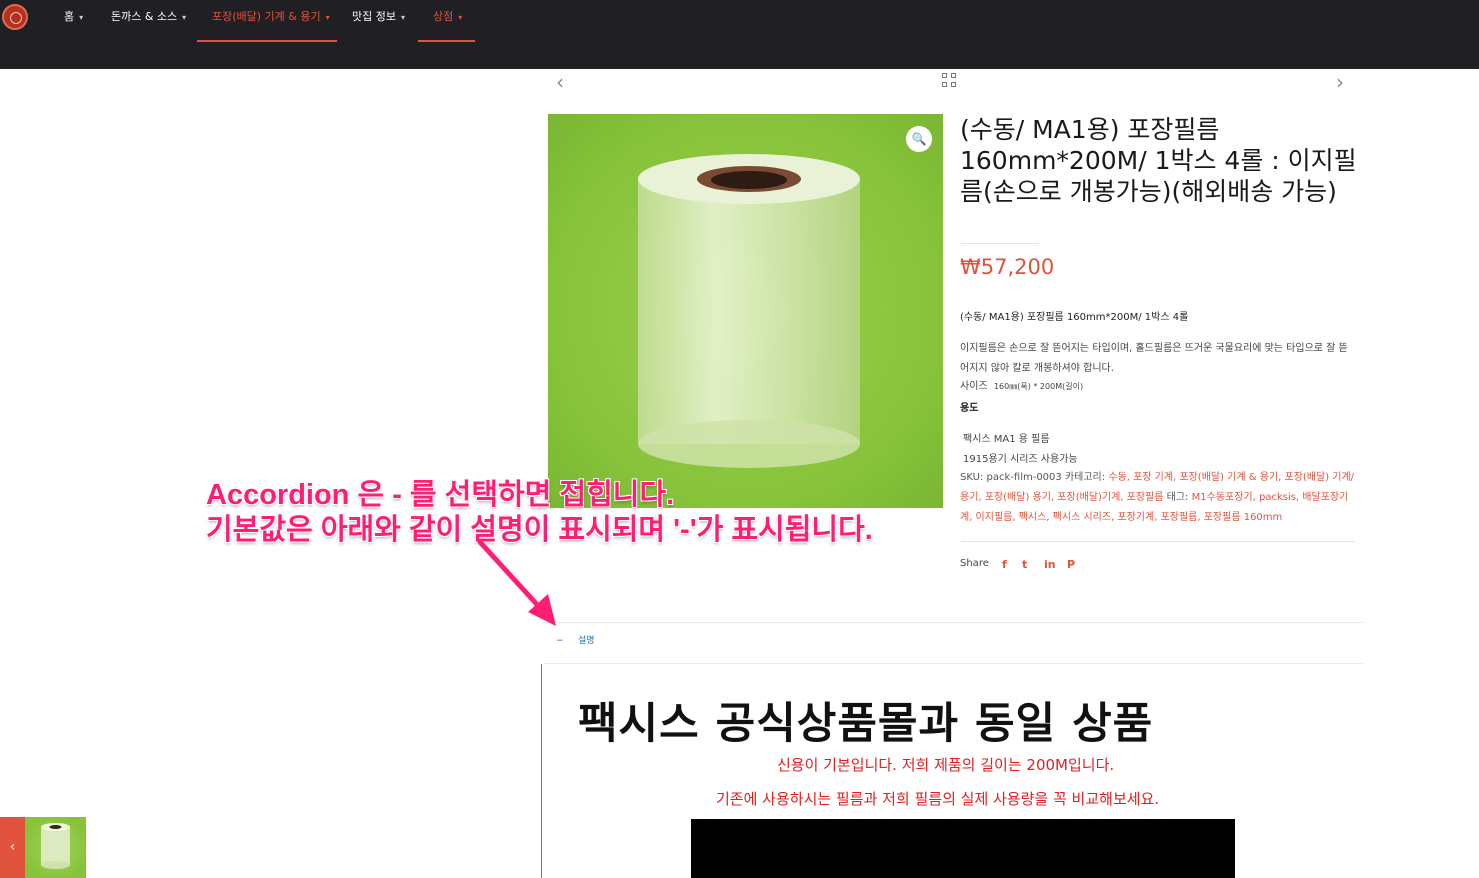 Image resolution: width=1479 pixels, height=878 pixels. I want to click on description-red-text-1: 신용이 기본입니다. 저희 제품의 길이는 200M입니다., so click(946, 765).